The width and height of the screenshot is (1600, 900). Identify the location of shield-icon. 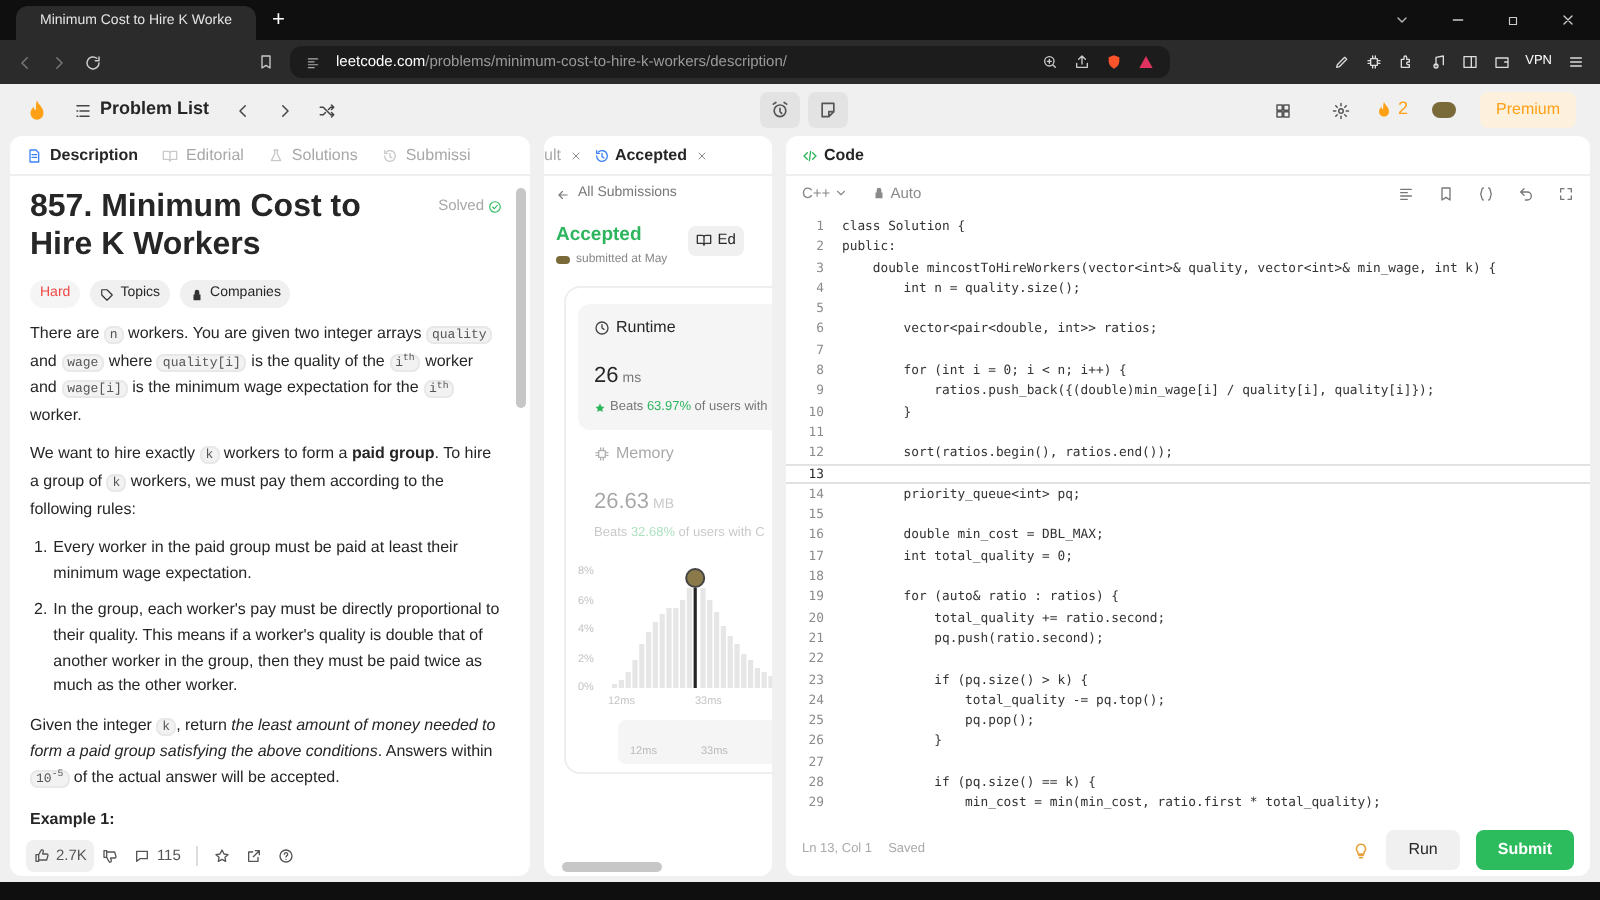
(1114, 62).